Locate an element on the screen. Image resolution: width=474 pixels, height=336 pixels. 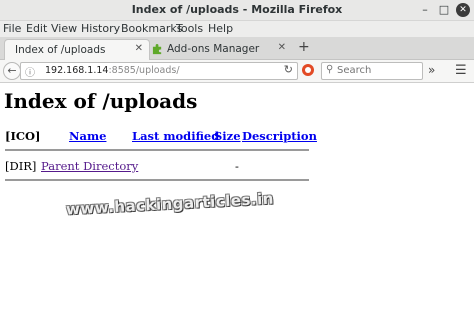
new-tab-icon: + is located at coordinates (304, 47).